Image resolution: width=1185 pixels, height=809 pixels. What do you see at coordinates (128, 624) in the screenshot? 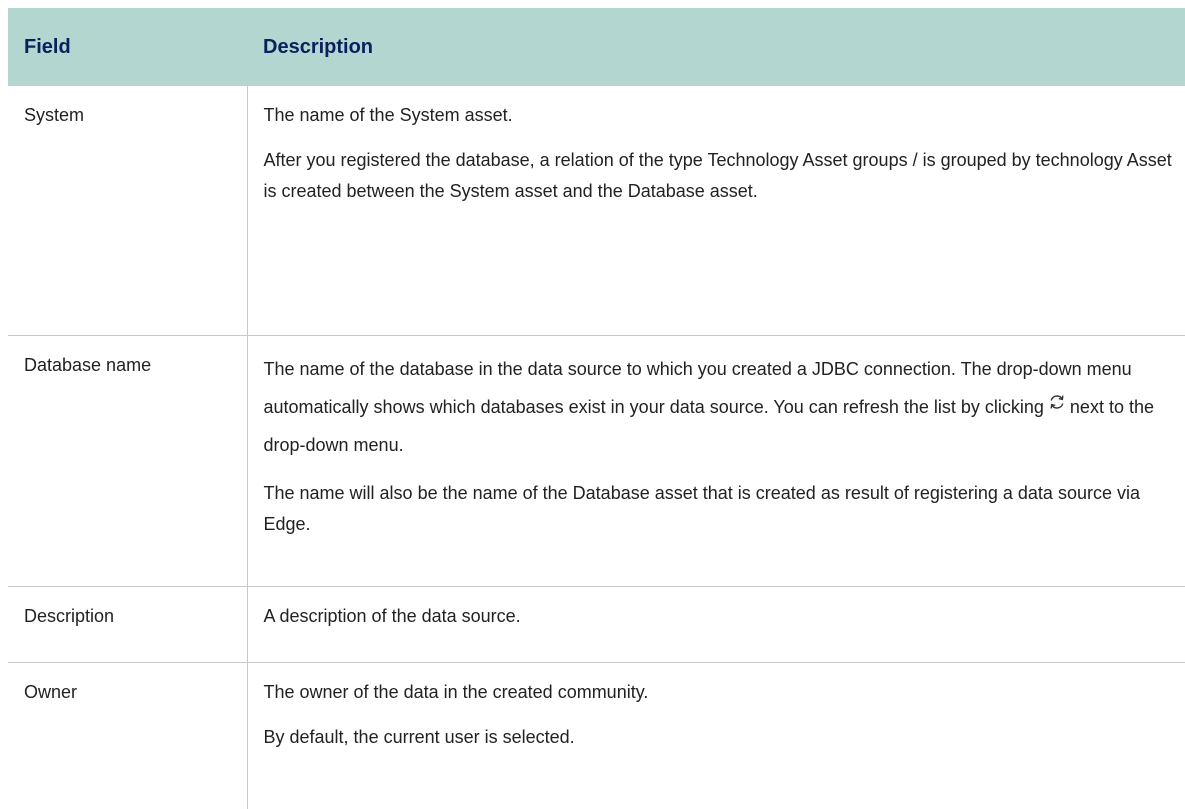
I see `field-name-description: Description` at bounding box center [128, 624].